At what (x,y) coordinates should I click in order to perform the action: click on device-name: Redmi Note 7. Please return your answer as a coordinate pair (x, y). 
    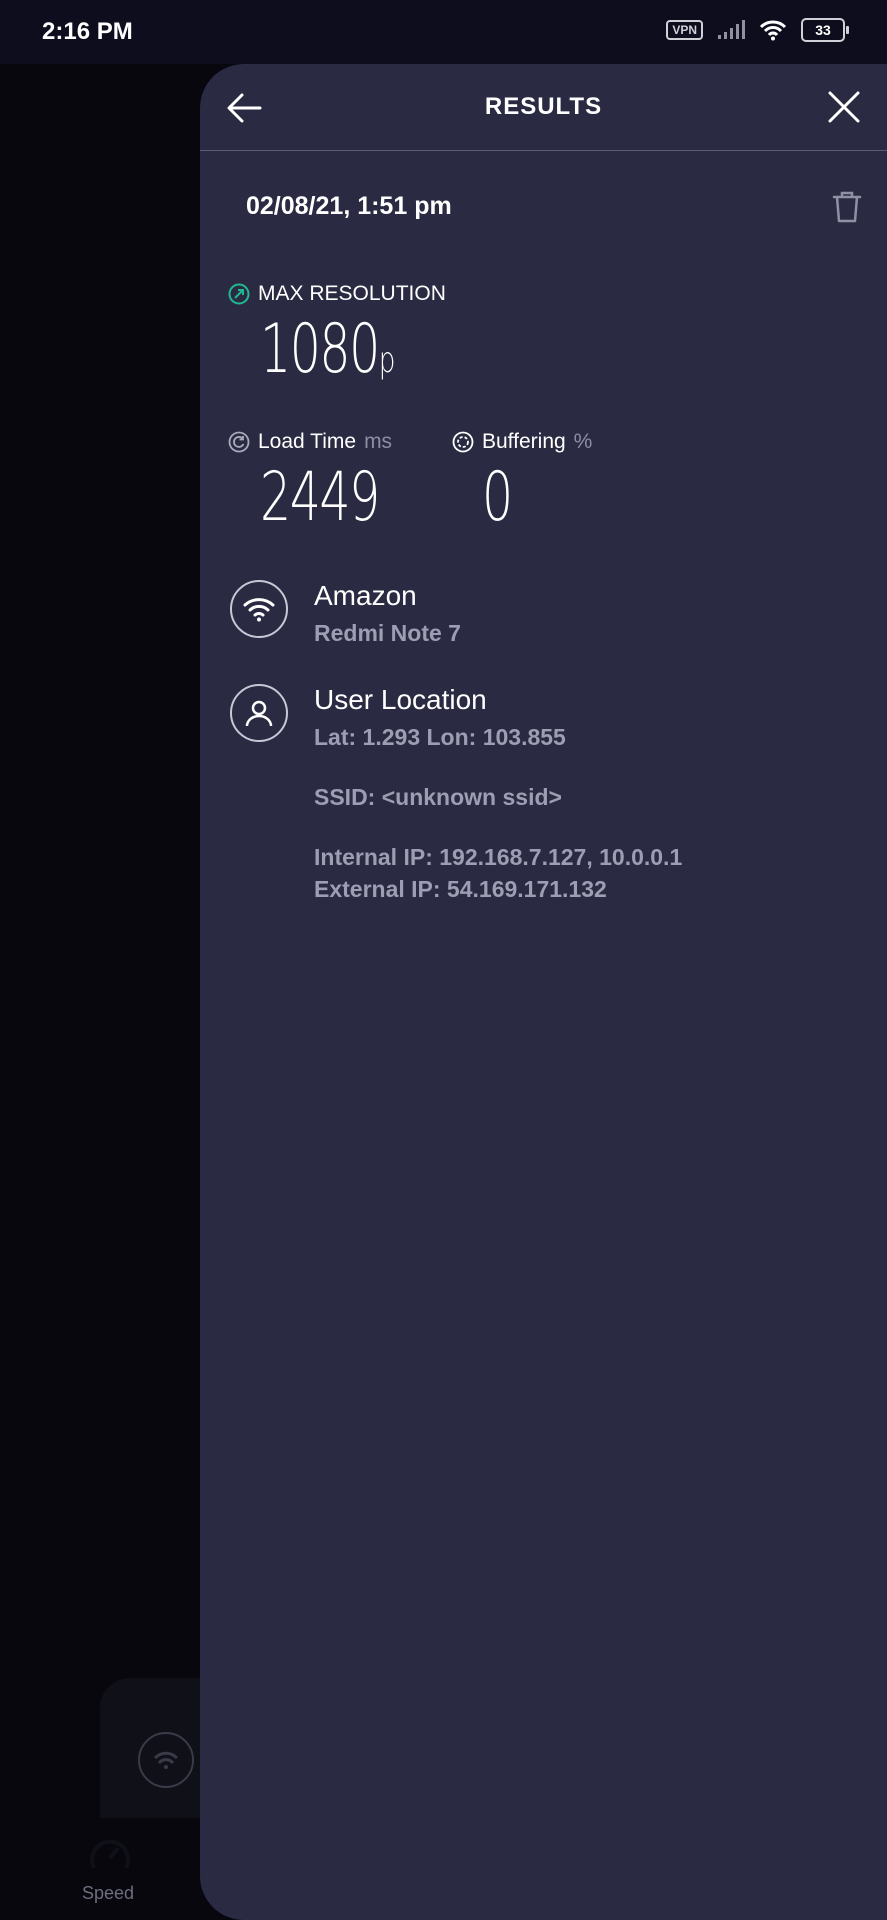
    Looking at the image, I should click on (387, 633).